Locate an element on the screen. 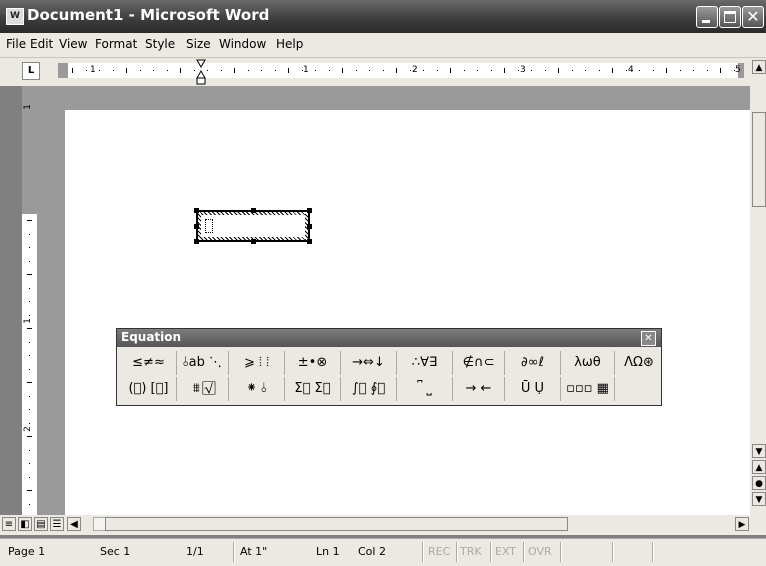 This screenshot has height=566, width=766. scroll-down-button: ▼ is located at coordinates (759, 451).